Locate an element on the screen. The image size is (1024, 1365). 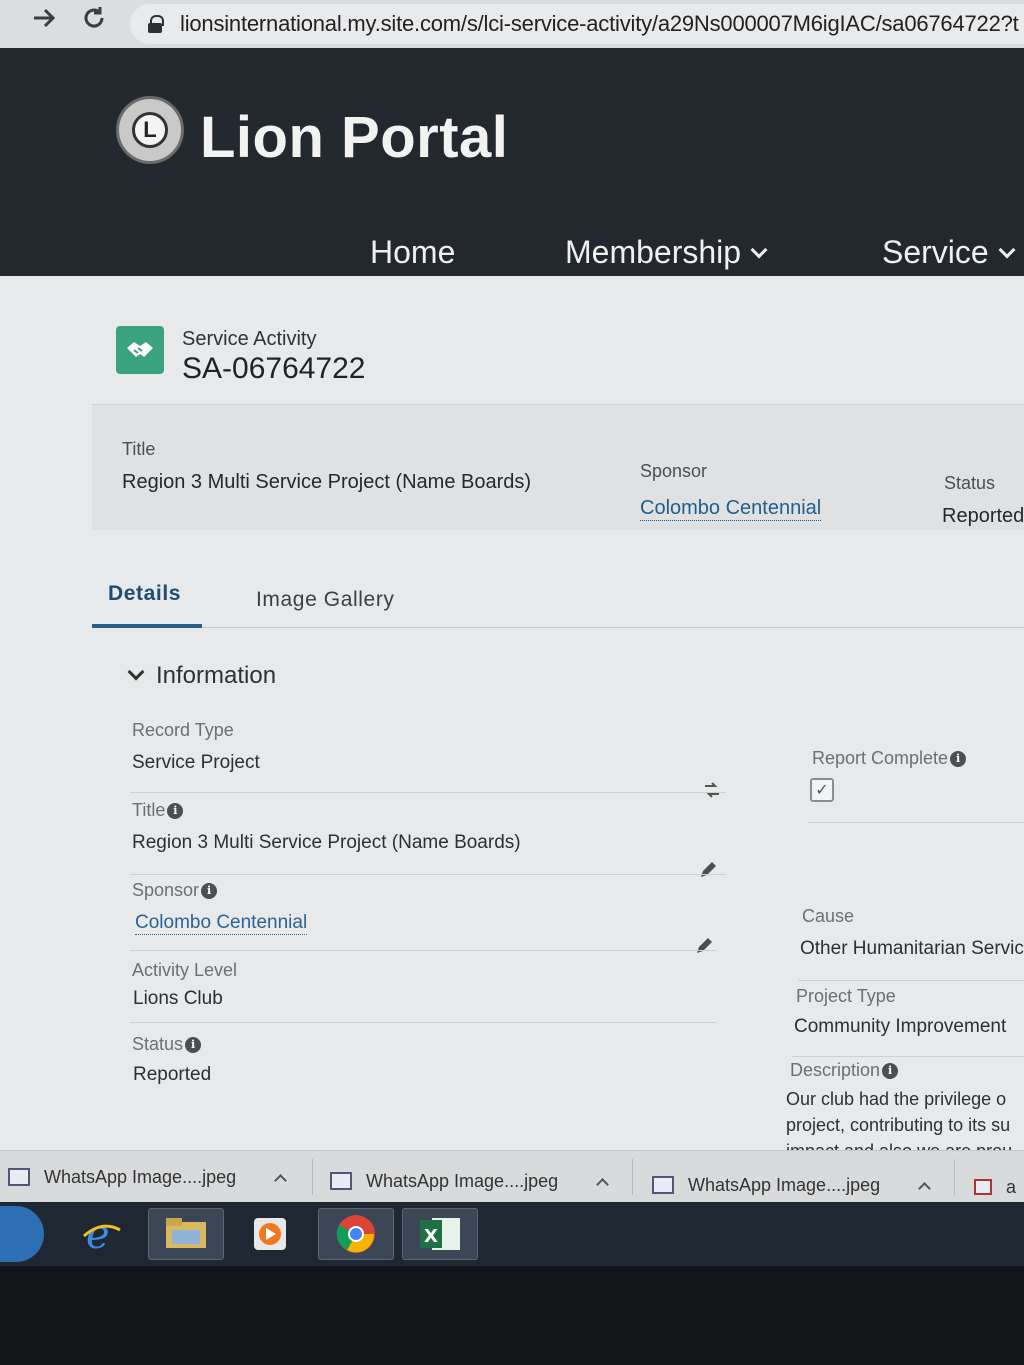
nav-membership-label: Membership is located at coordinates (653, 252).